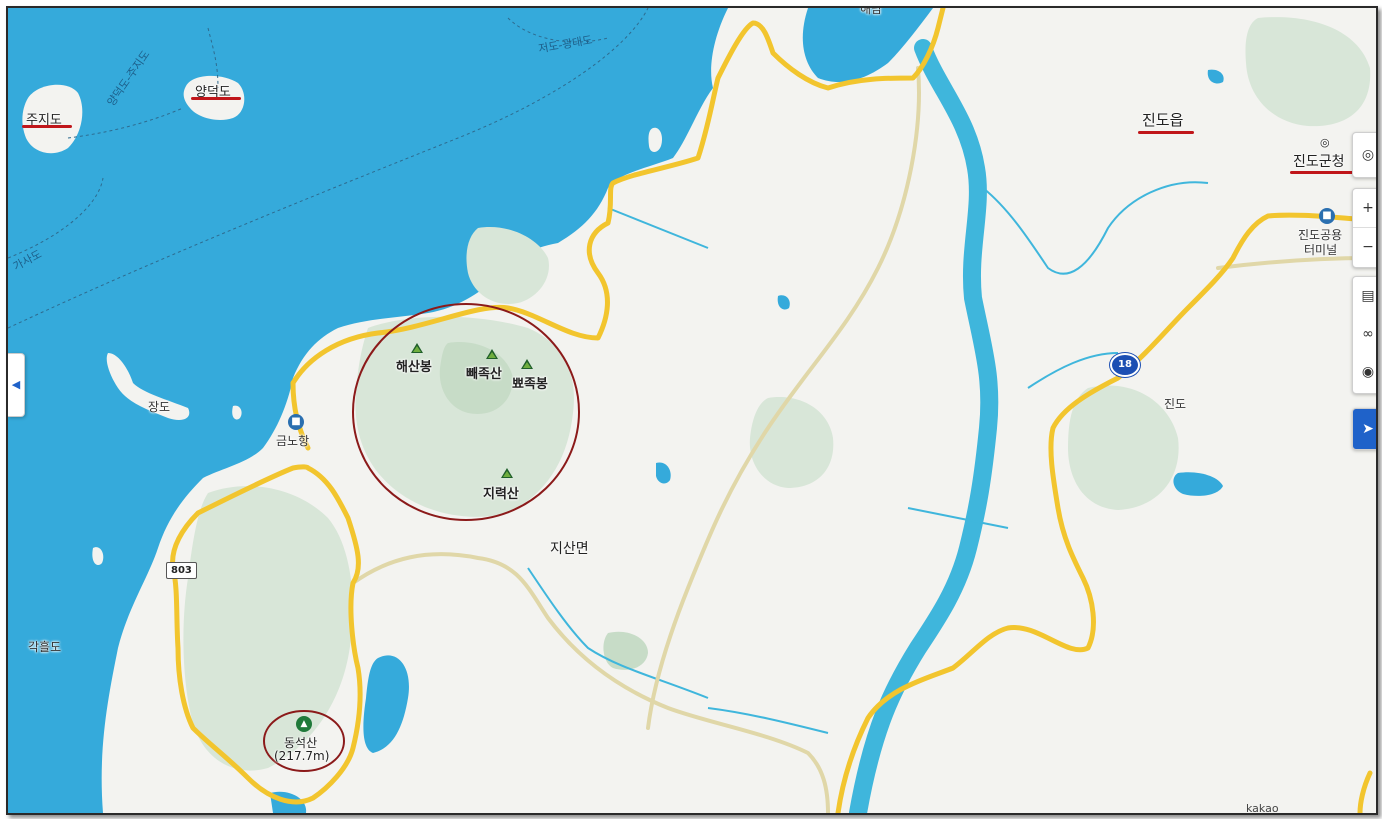 This screenshot has width=1382, height=819. I want to click on gps-button: ◎, so click(1364, 155).